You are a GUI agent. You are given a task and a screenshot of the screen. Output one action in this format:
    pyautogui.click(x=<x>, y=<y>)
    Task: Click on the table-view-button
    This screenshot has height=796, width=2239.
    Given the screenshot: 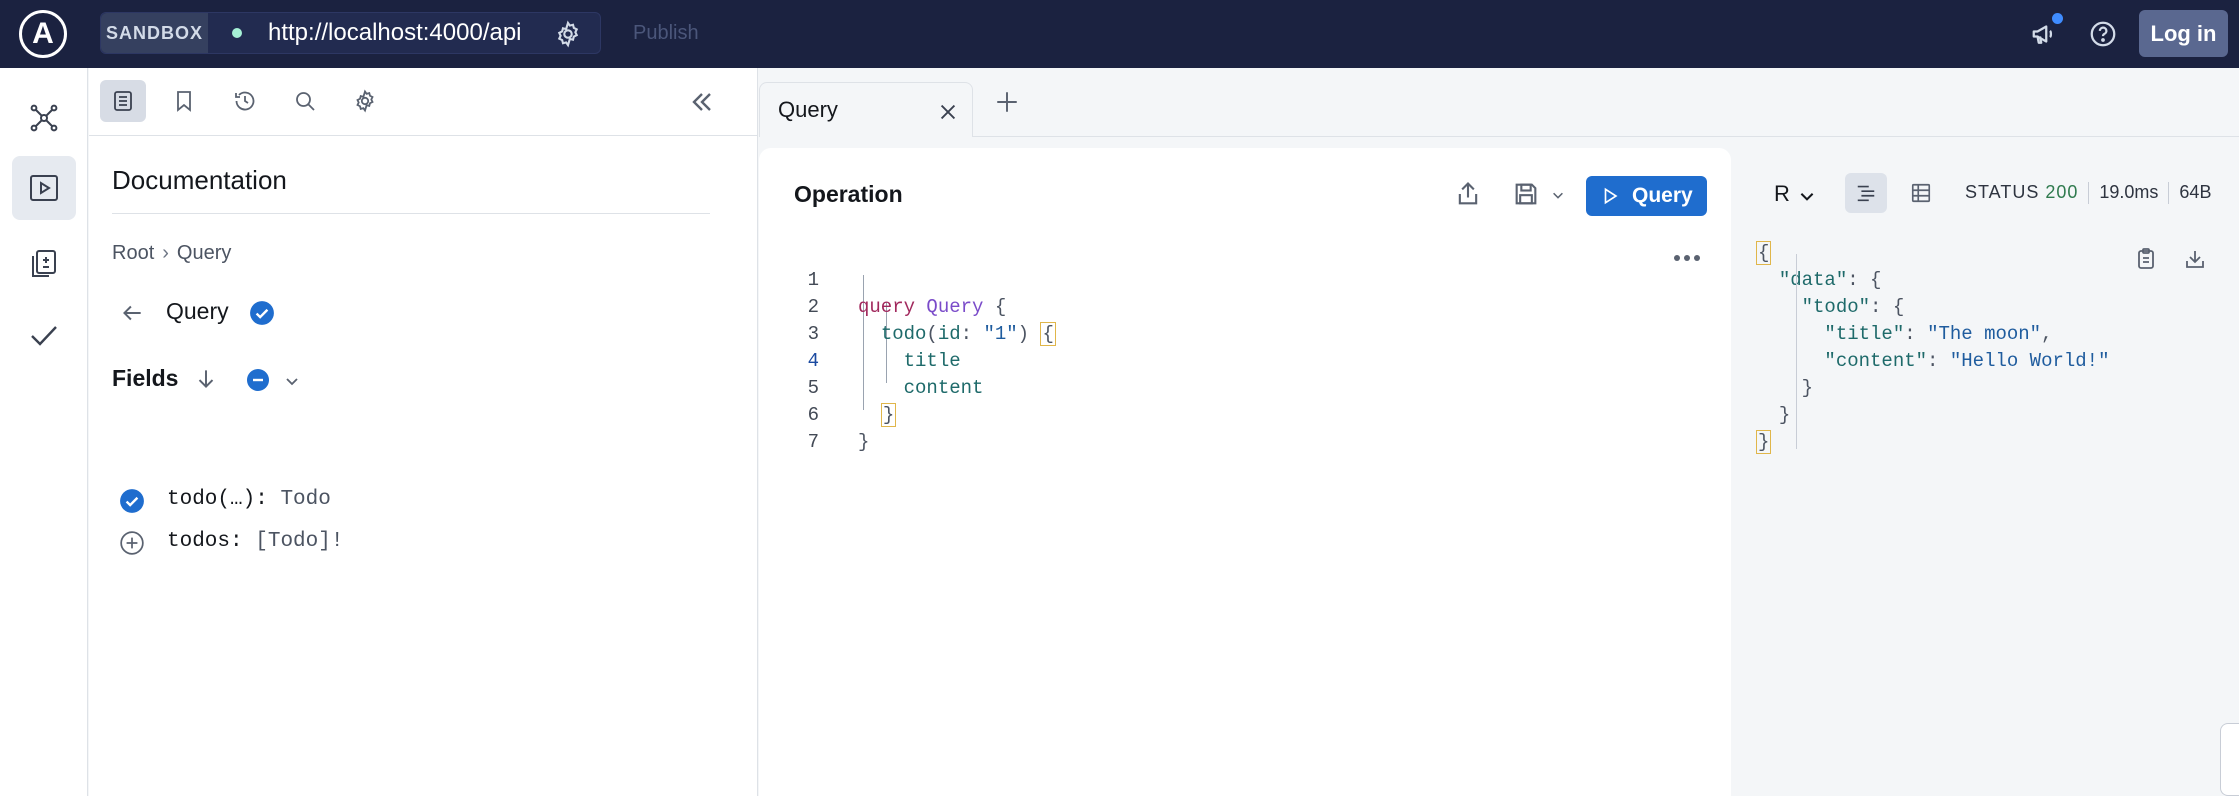 What is the action you would take?
    pyautogui.click(x=1921, y=193)
    